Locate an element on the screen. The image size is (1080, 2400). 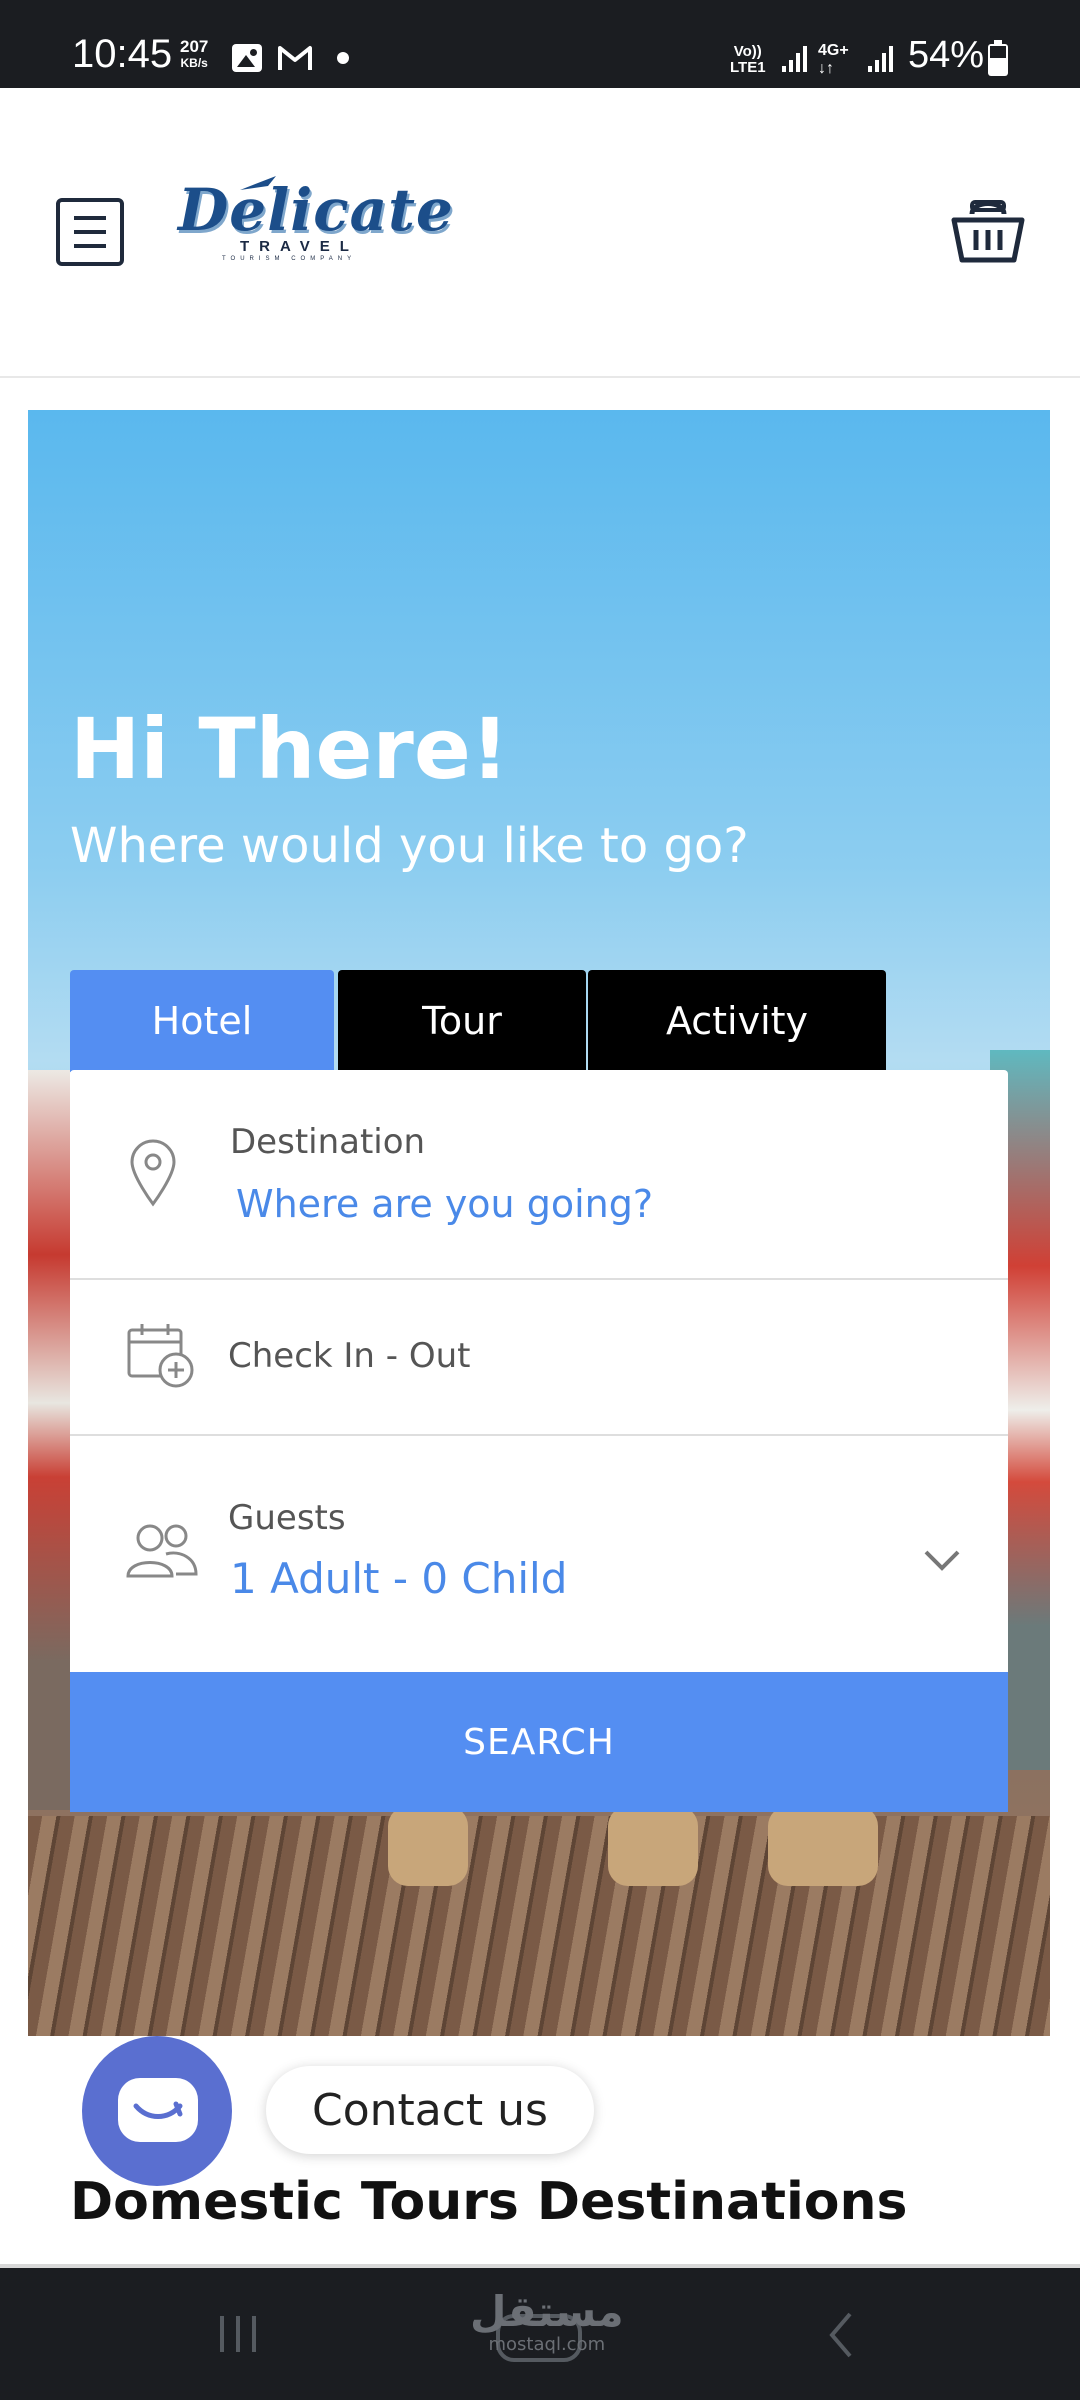
guests-value: 1 Adult - 0 Child is located at coordinates (398, 1578).